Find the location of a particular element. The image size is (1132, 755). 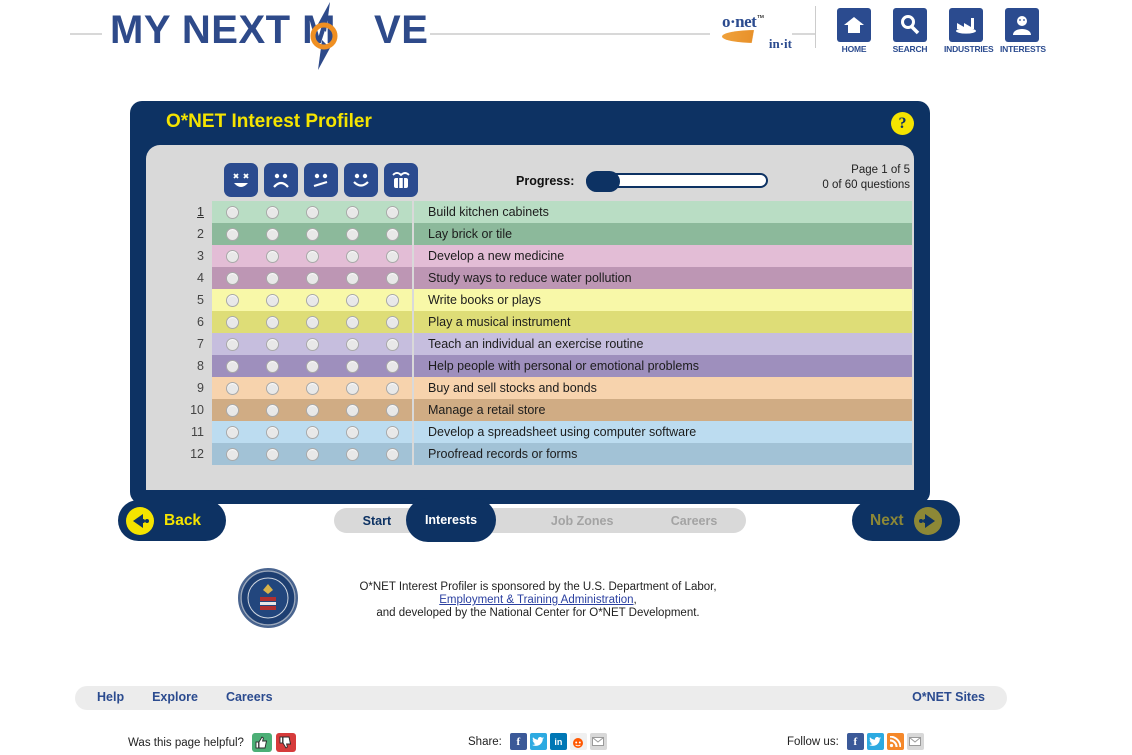

thumbs-up-icon is located at coordinates (261, 742).